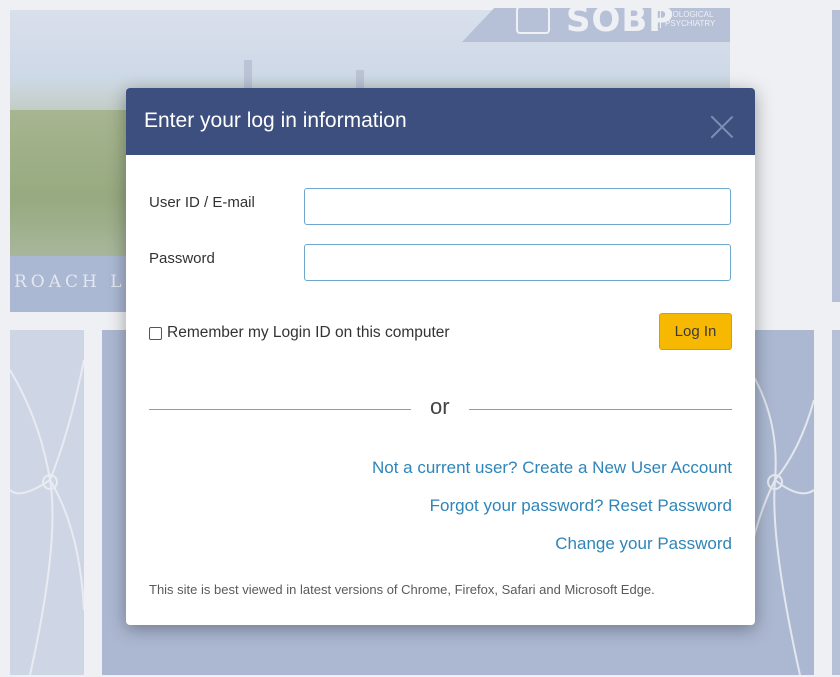 This screenshot has height=677, width=840. I want to click on divider-or-text: or, so click(440, 406).